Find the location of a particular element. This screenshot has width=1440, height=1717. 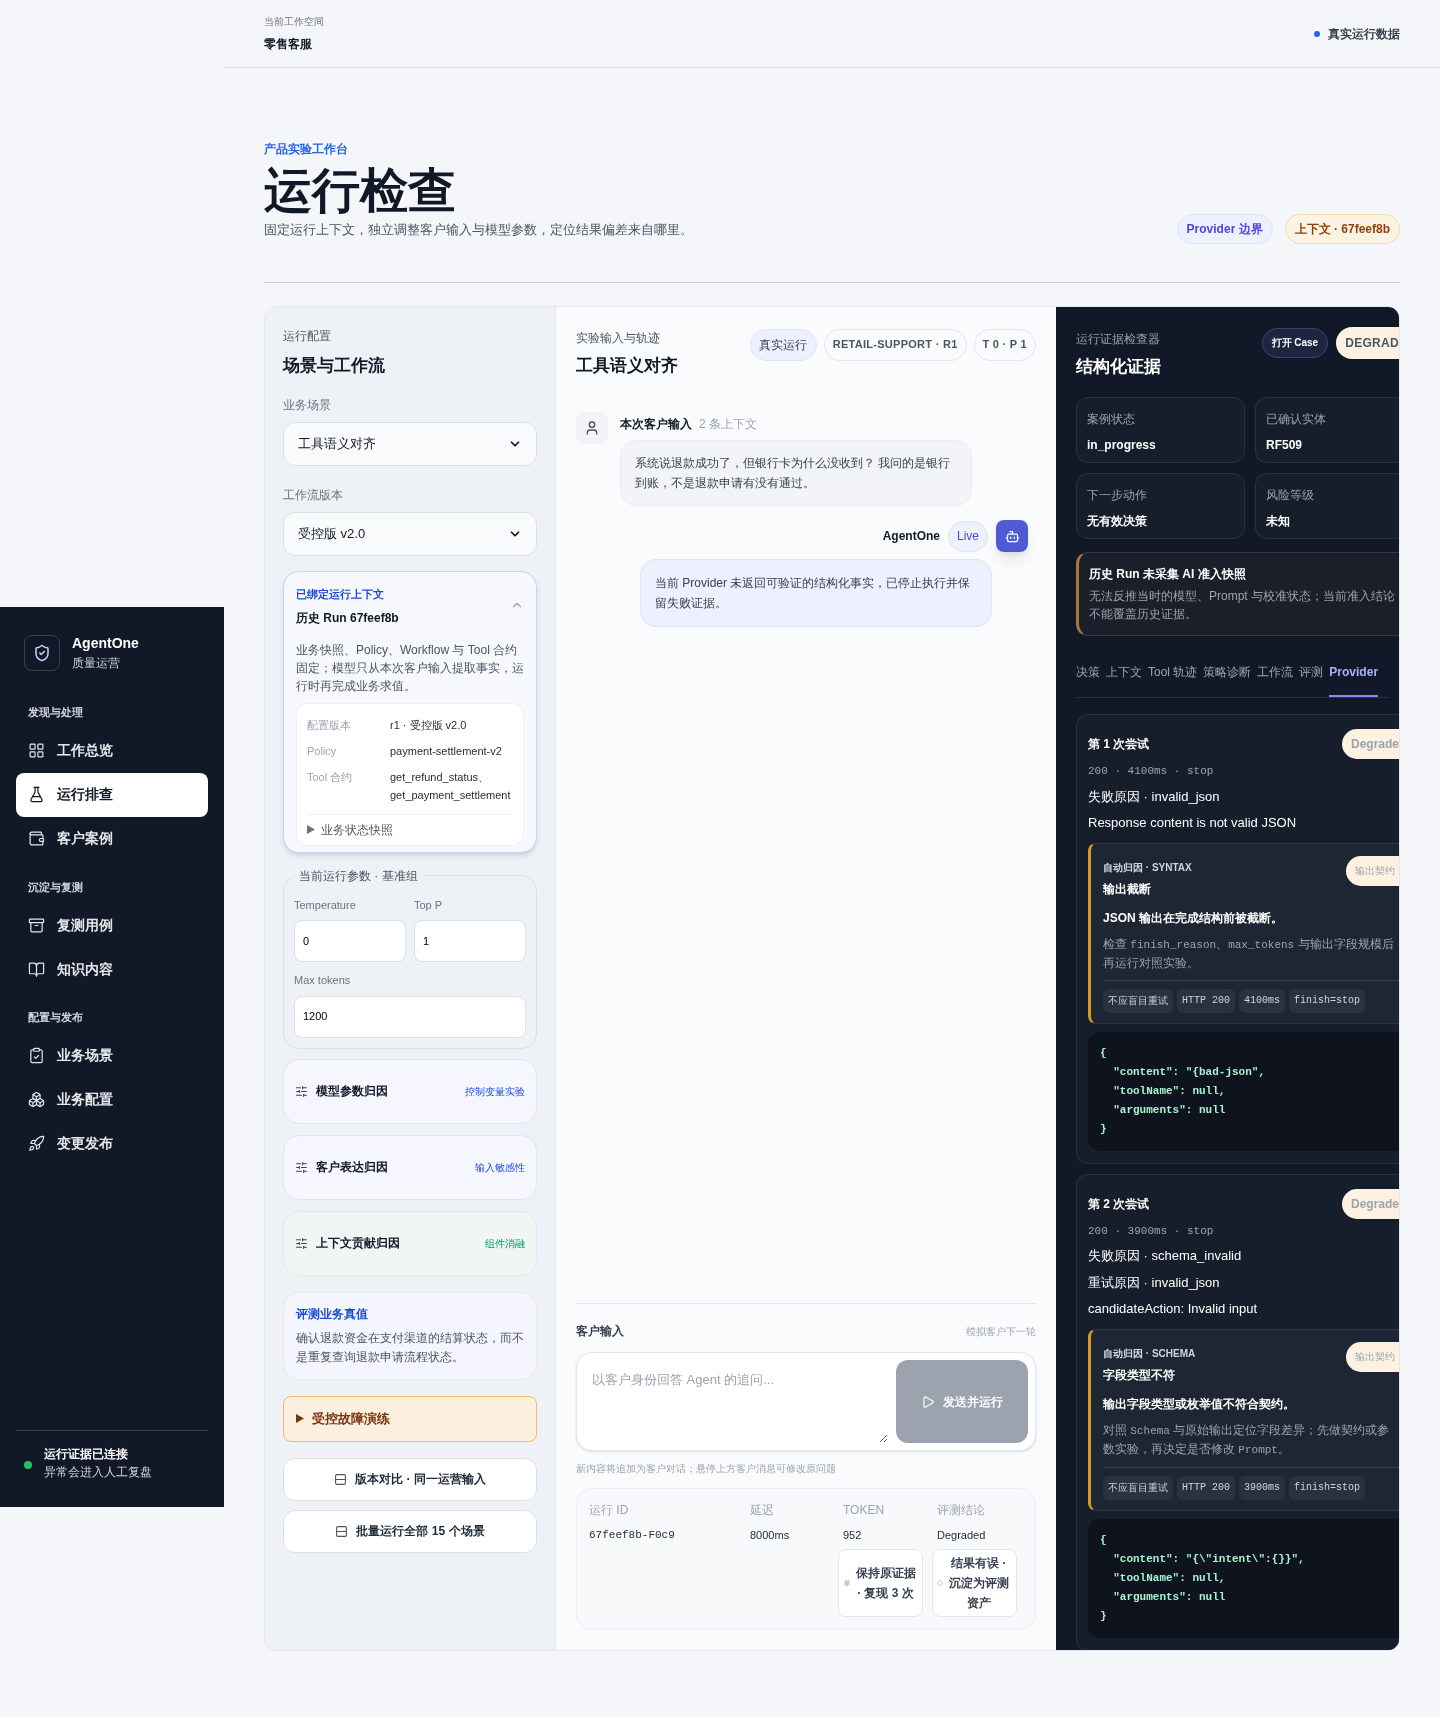

tab: 上下文 is located at coordinates (1124, 680).